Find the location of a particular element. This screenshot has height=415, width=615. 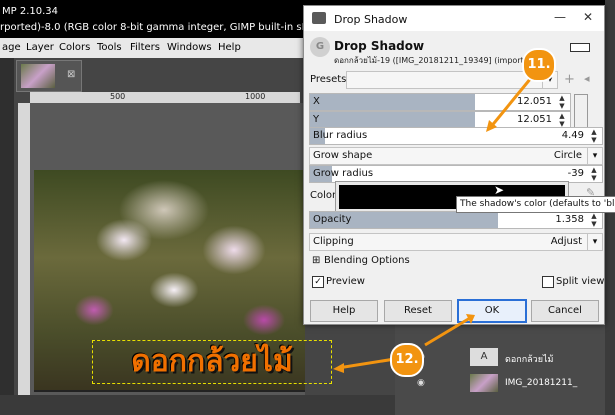

annotation-arrow-12b is located at coordinates (447, 331).